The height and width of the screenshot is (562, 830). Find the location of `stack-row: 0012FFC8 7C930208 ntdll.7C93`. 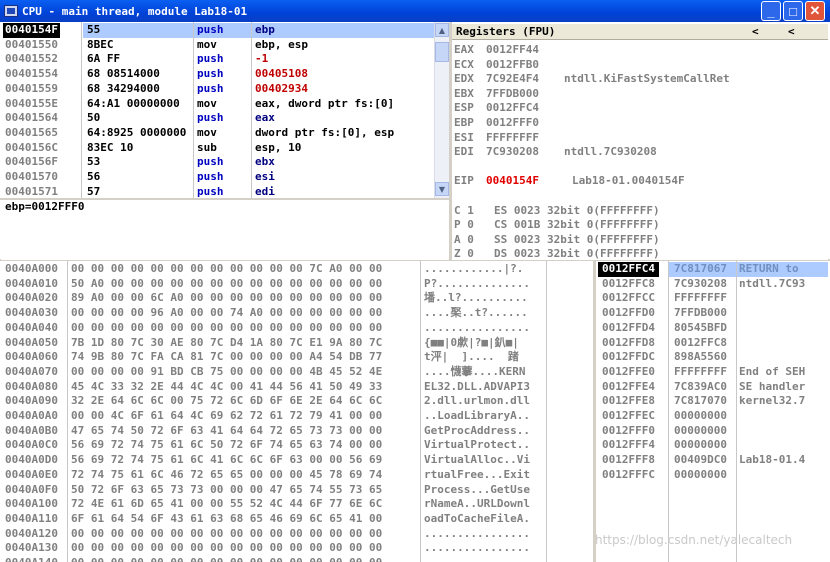

stack-row: 0012FFC8 7C930208 ntdll.7C93 is located at coordinates (712, 284).